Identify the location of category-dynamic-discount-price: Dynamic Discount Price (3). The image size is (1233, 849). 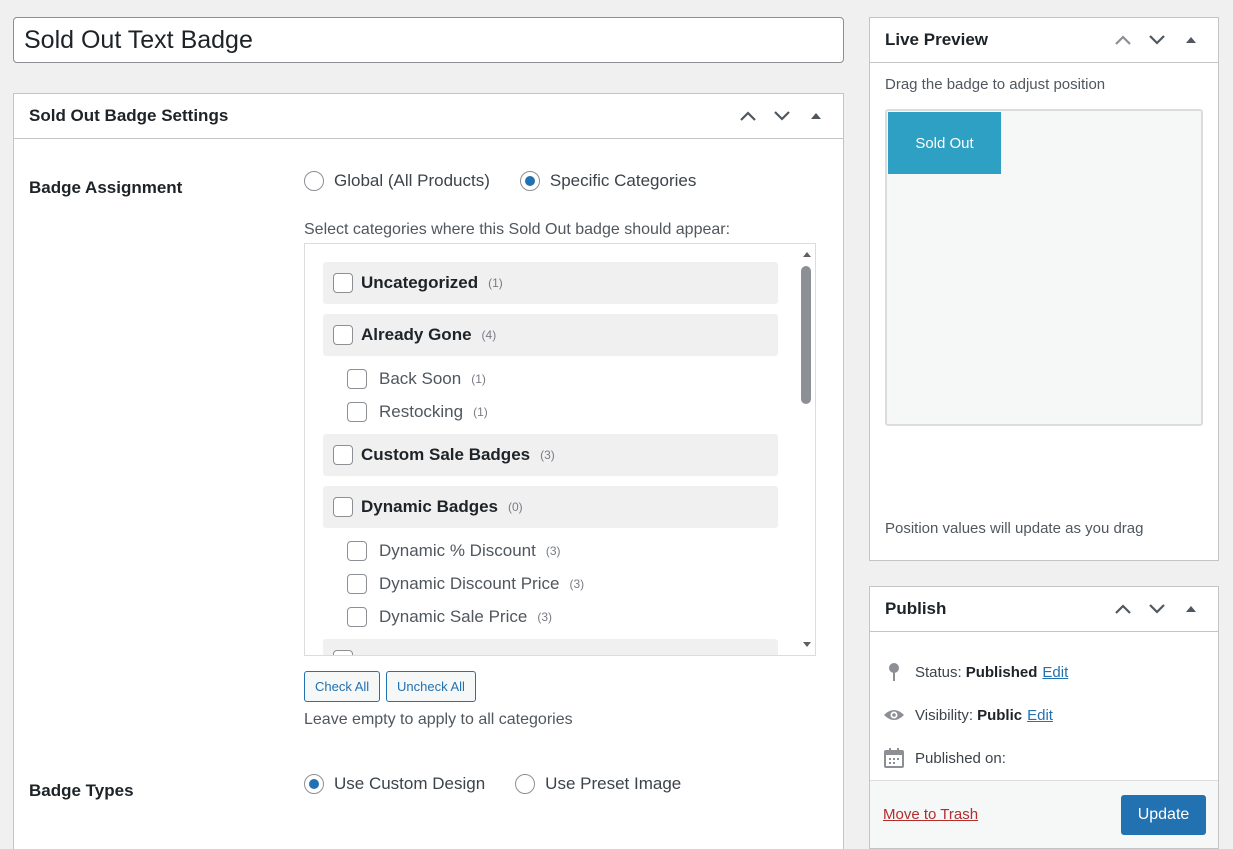
(550, 583).